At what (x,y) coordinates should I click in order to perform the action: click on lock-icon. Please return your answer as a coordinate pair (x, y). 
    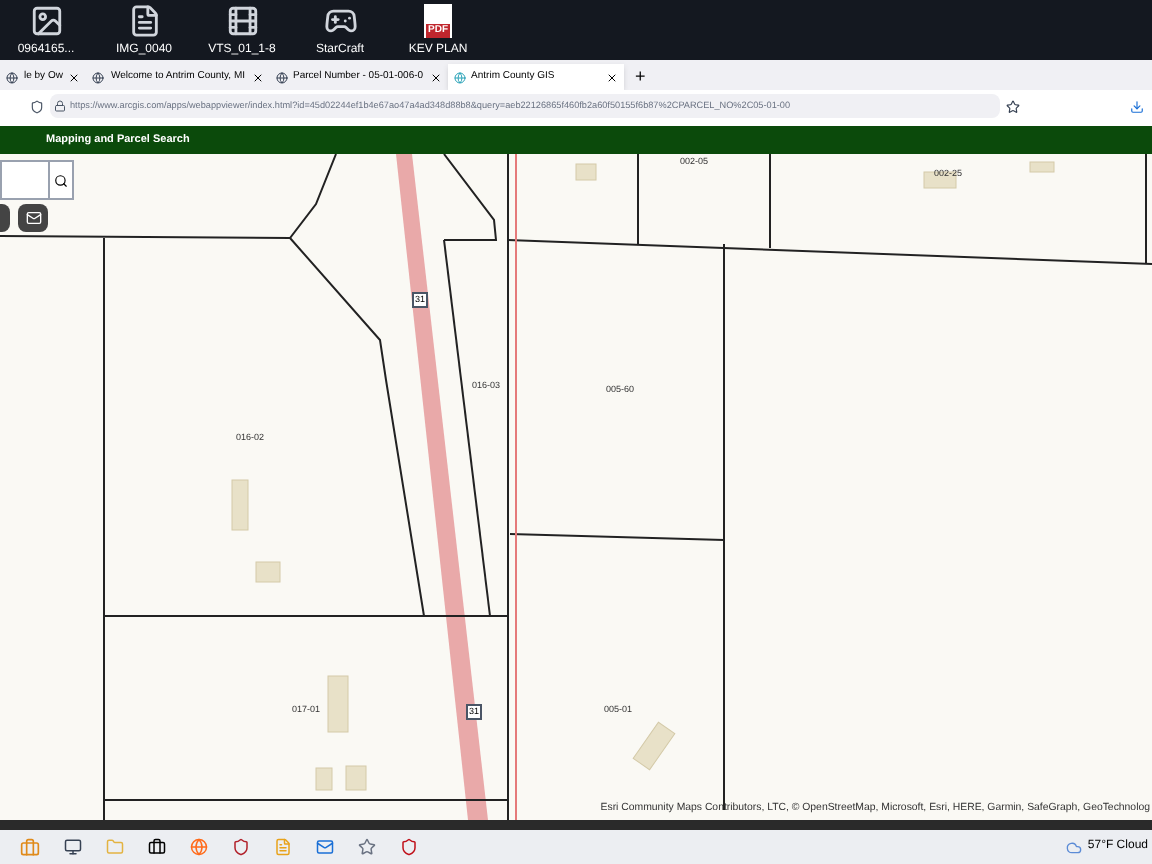
    Looking at the image, I should click on (60, 106).